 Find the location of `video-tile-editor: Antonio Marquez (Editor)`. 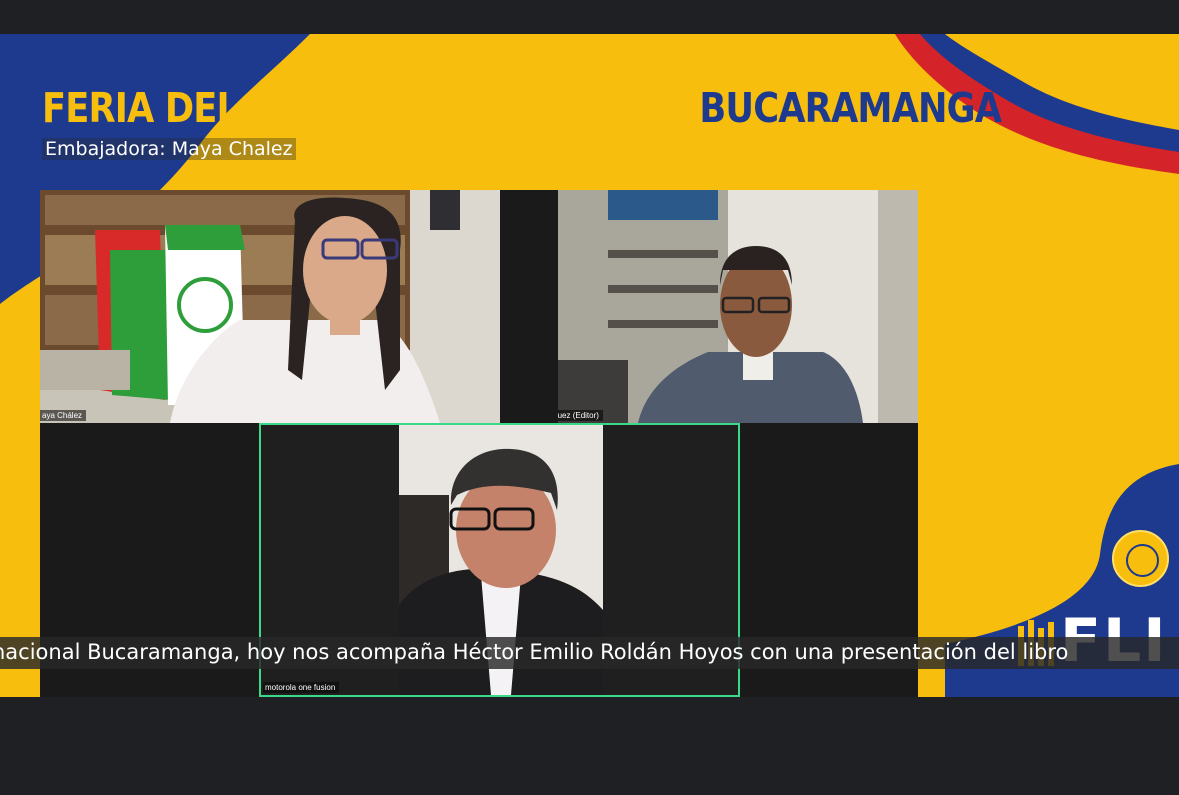

video-tile-editor: Antonio Marquez (Editor) is located at coordinates (738, 306).